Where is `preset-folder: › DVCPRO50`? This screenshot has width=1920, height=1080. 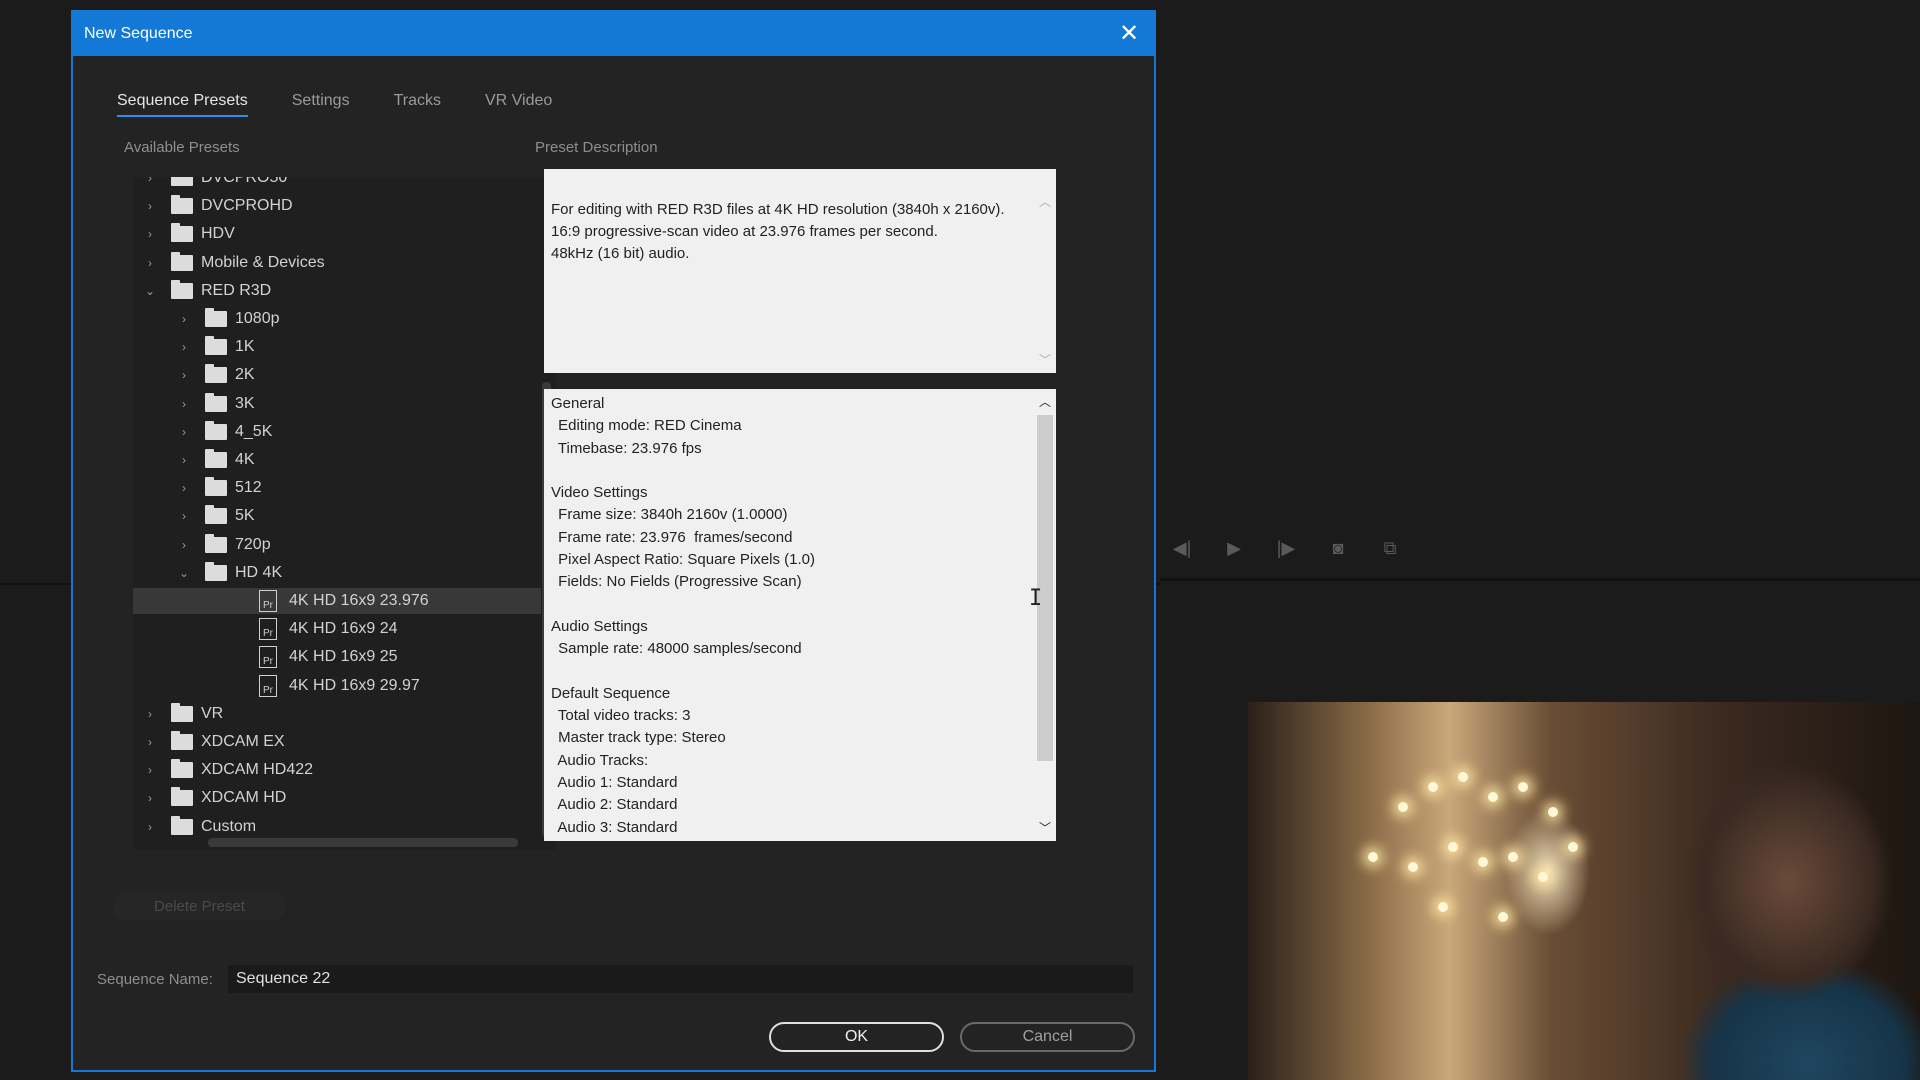
preset-folder: › DVCPRO50 is located at coordinates (303, 184).